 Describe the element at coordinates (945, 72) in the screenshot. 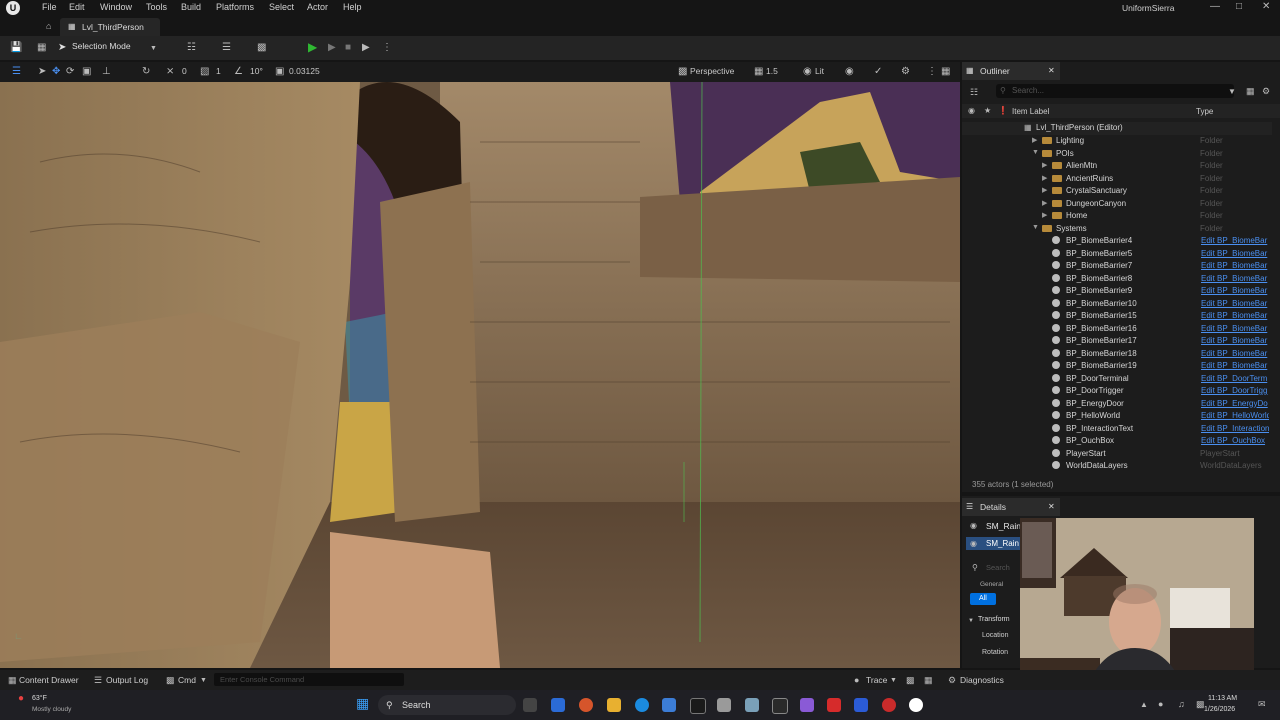

I see `layout-icon: ▦` at that location.